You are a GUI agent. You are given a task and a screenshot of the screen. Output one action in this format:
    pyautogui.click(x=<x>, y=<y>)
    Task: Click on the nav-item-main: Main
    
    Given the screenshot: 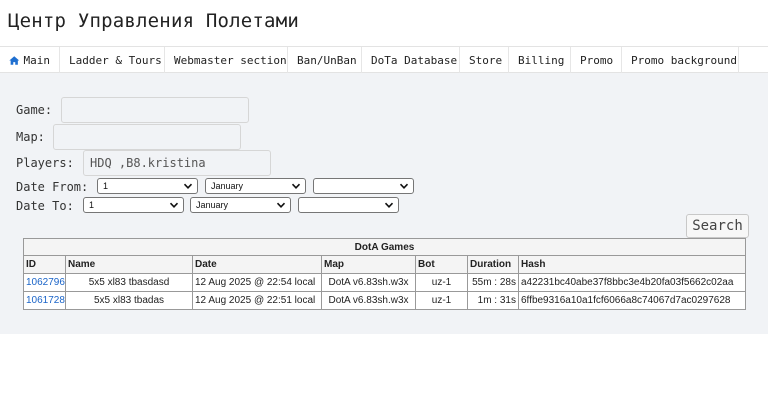 What is the action you would take?
    pyautogui.click(x=30, y=60)
    